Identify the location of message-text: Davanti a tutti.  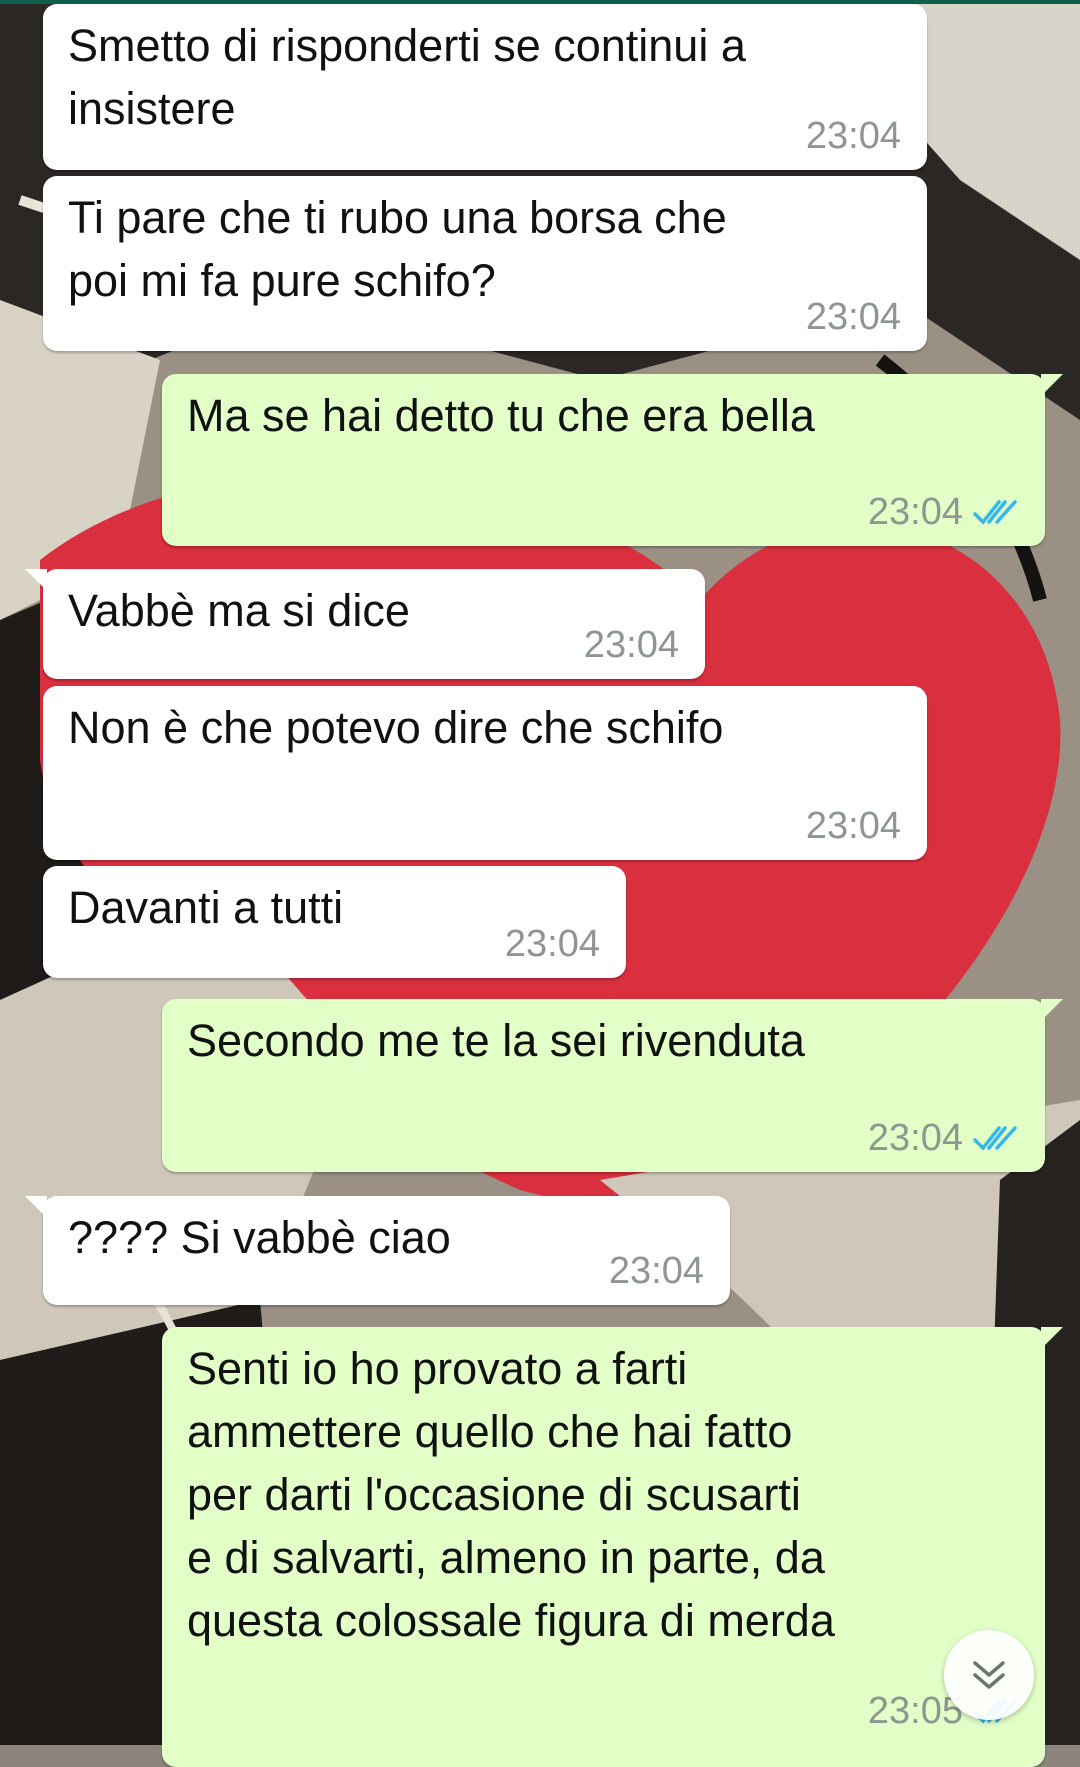
(206, 907).